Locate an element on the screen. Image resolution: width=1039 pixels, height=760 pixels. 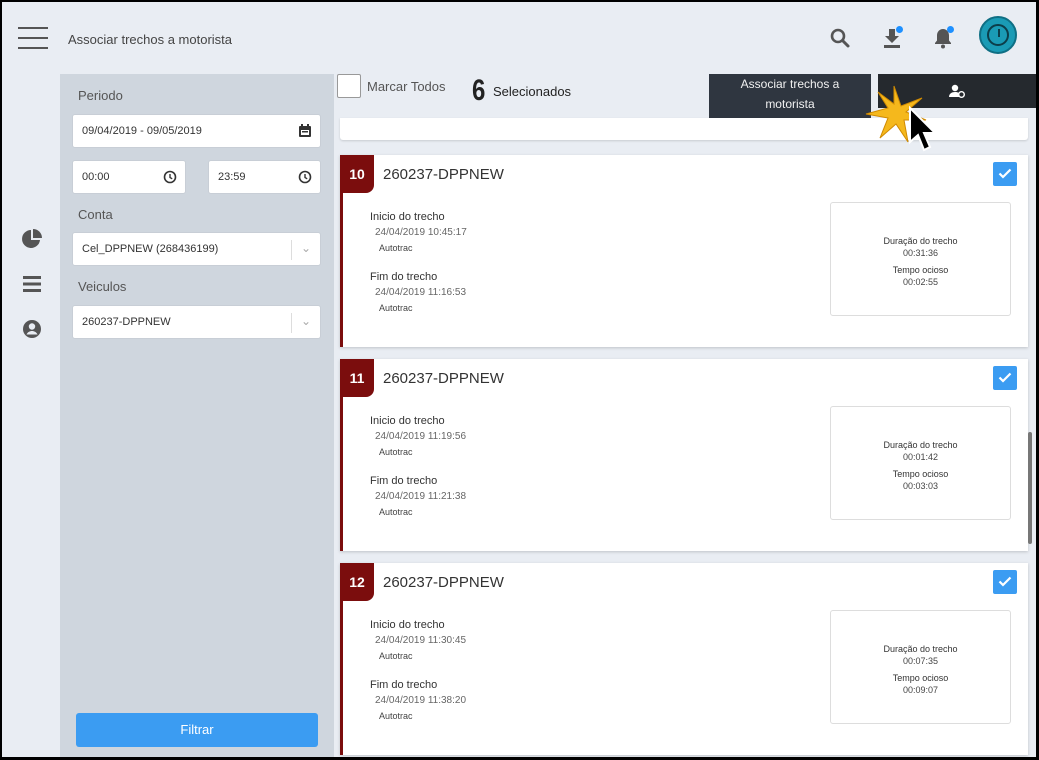
page-title: Associar trechos a motorista is located at coordinates (150, 39).